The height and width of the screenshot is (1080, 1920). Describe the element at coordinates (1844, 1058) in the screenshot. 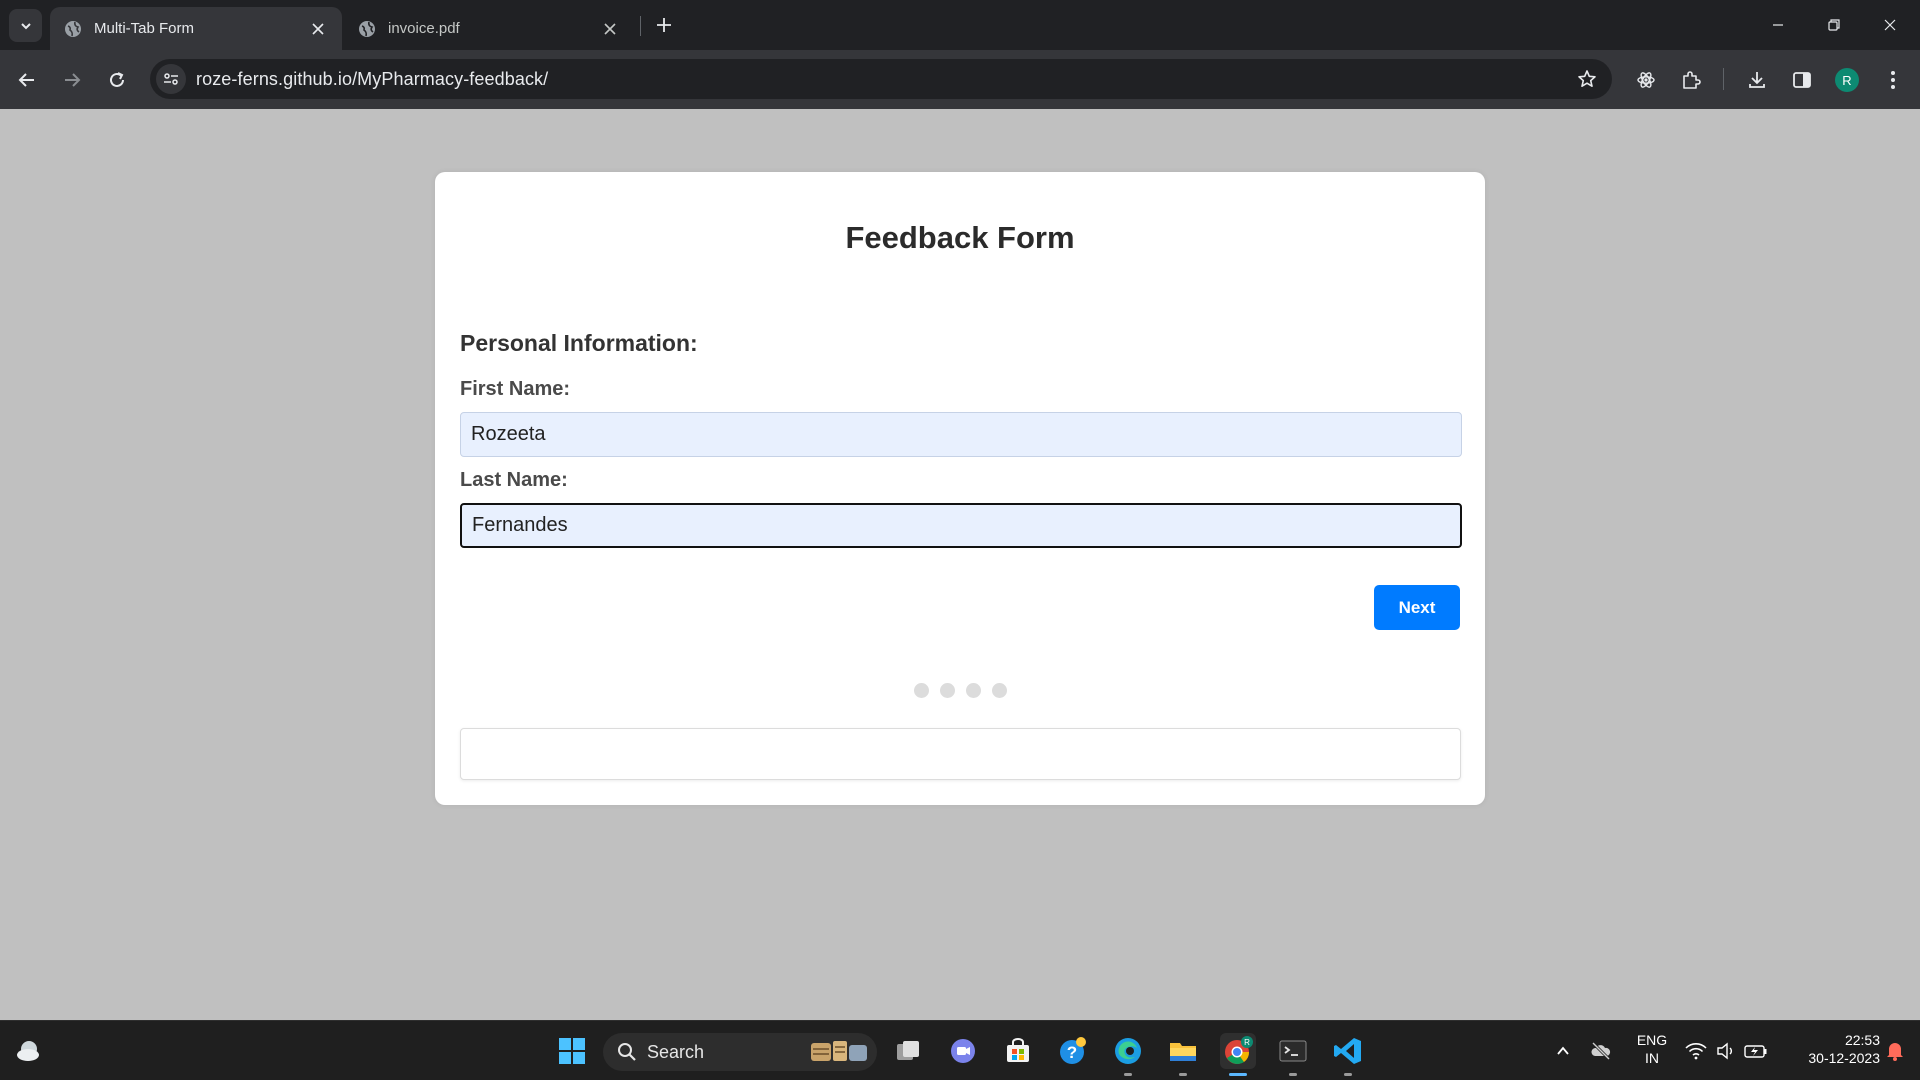

I see `clock-date: 30-12-2023` at that location.